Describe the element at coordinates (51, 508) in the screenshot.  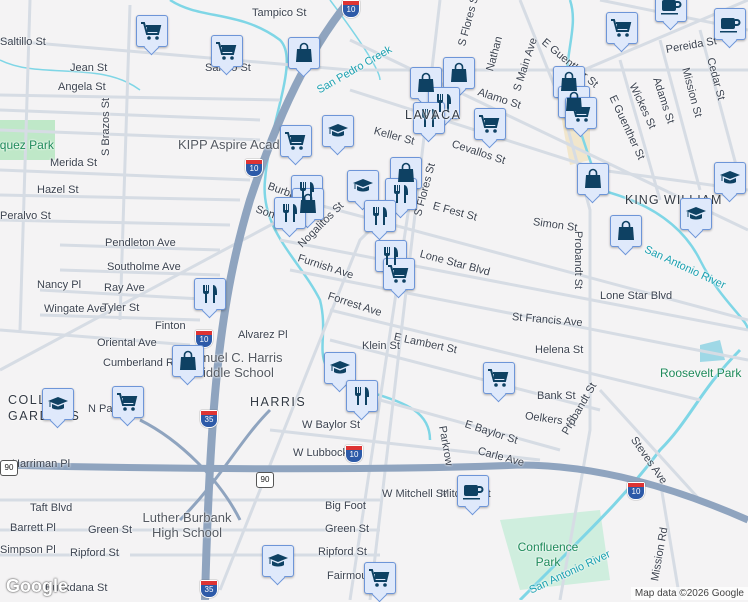
I see `street-label: Taft Blvd` at that location.